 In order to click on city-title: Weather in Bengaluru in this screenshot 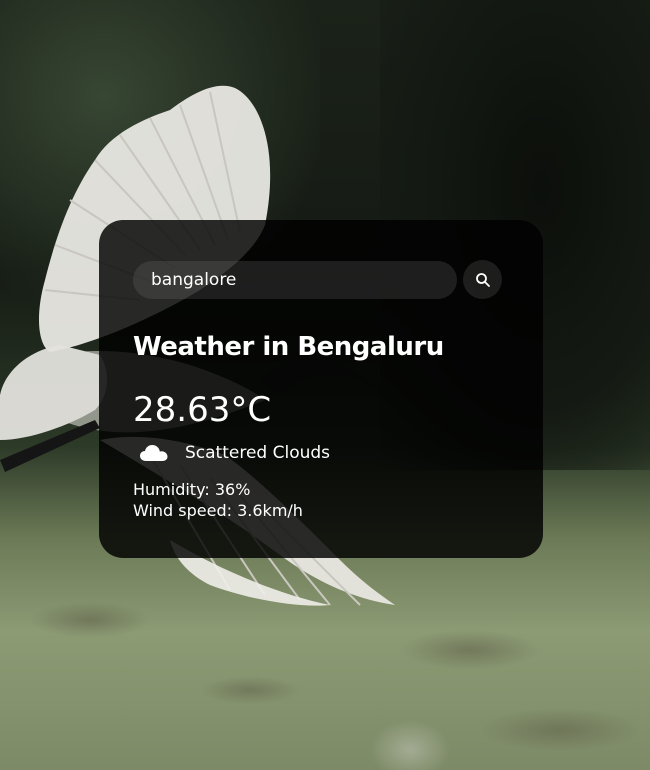, I will do `click(288, 347)`.